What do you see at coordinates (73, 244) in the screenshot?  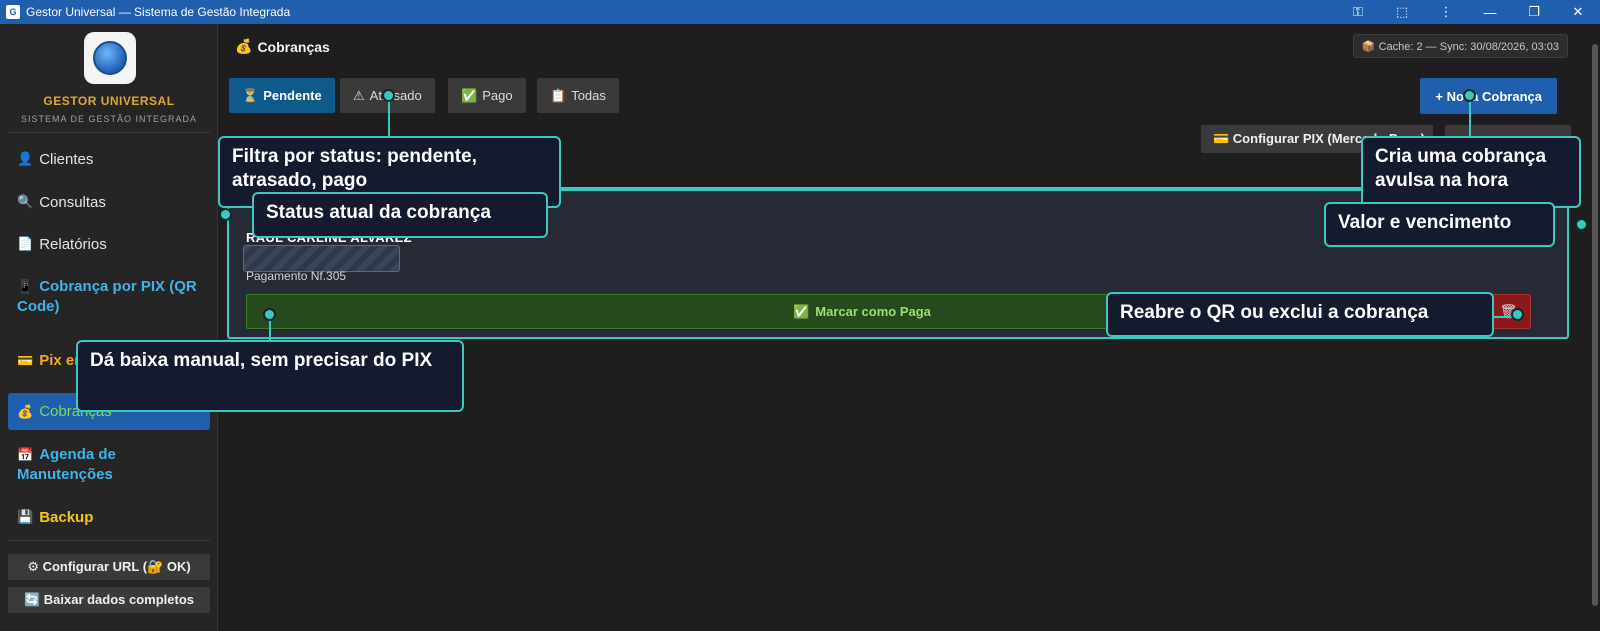 I see `sidebar-item-label: Relatórios` at bounding box center [73, 244].